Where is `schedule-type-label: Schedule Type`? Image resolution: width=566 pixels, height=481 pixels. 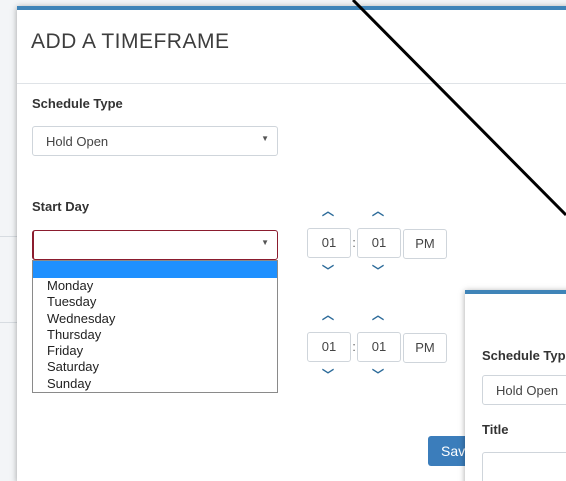 schedule-type-label: Schedule Type is located at coordinates (77, 103).